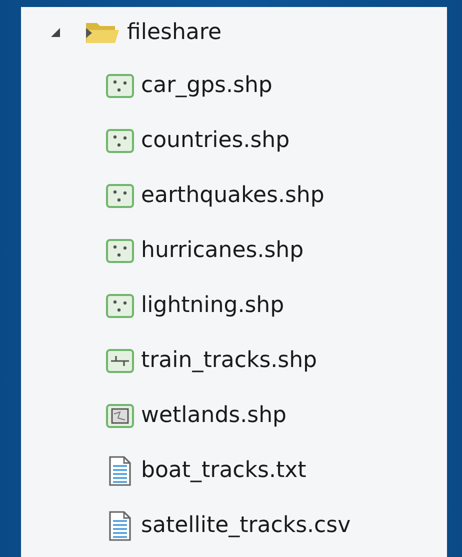  Describe the element at coordinates (206, 85) in the screenshot. I see `file-label: car_gps.shp` at that location.